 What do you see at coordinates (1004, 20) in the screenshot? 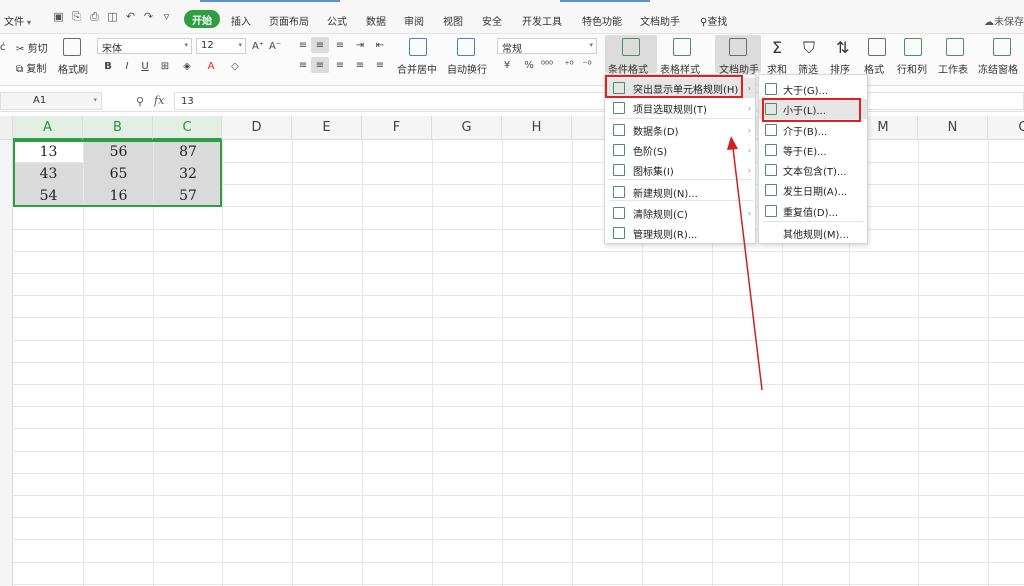
I see `unsaved-status: ☁未保存` at bounding box center [1004, 20].